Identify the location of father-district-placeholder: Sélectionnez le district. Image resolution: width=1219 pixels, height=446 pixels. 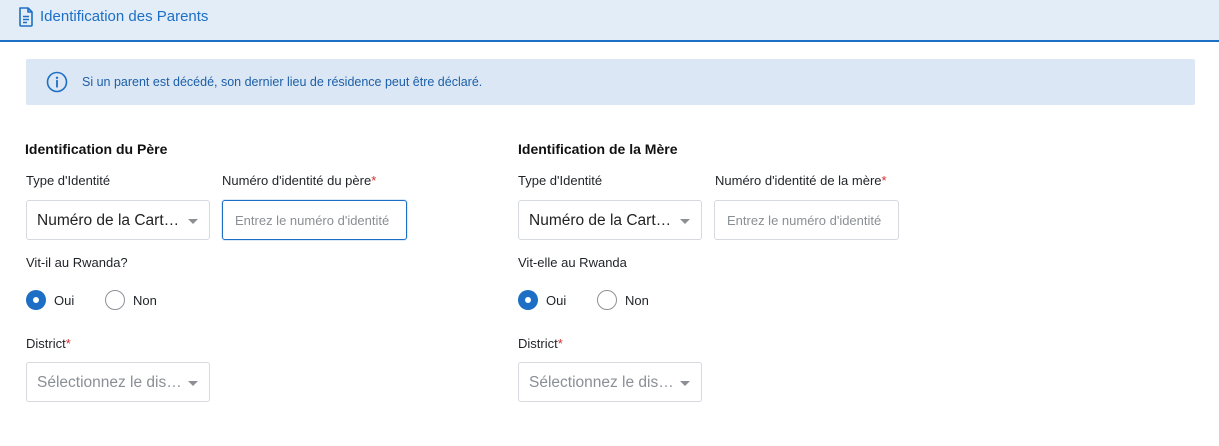
(110, 382).